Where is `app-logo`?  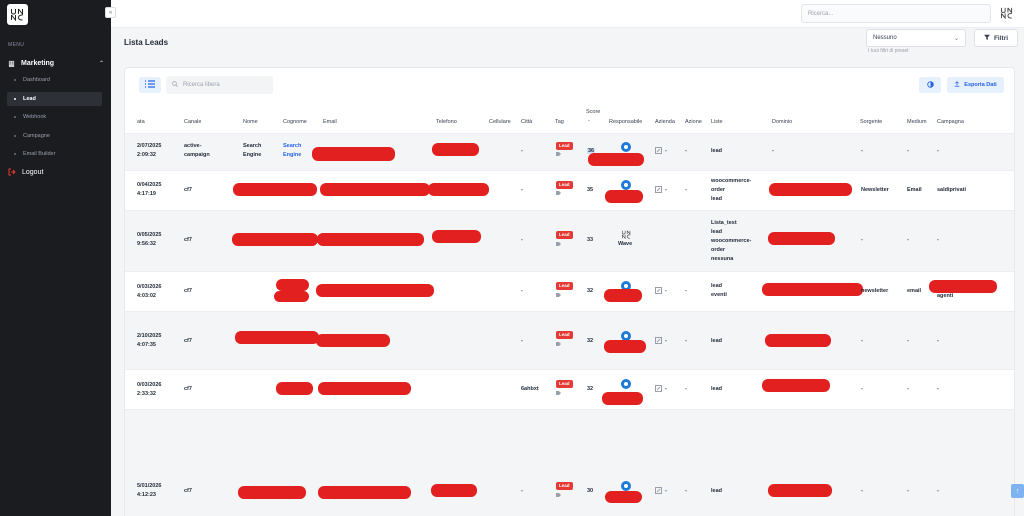 app-logo is located at coordinates (17, 14).